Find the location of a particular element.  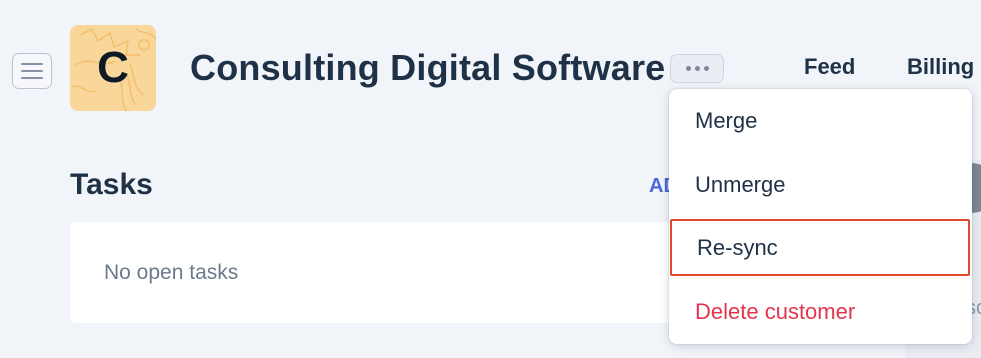

avatar-letter: C is located at coordinates (113, 67).